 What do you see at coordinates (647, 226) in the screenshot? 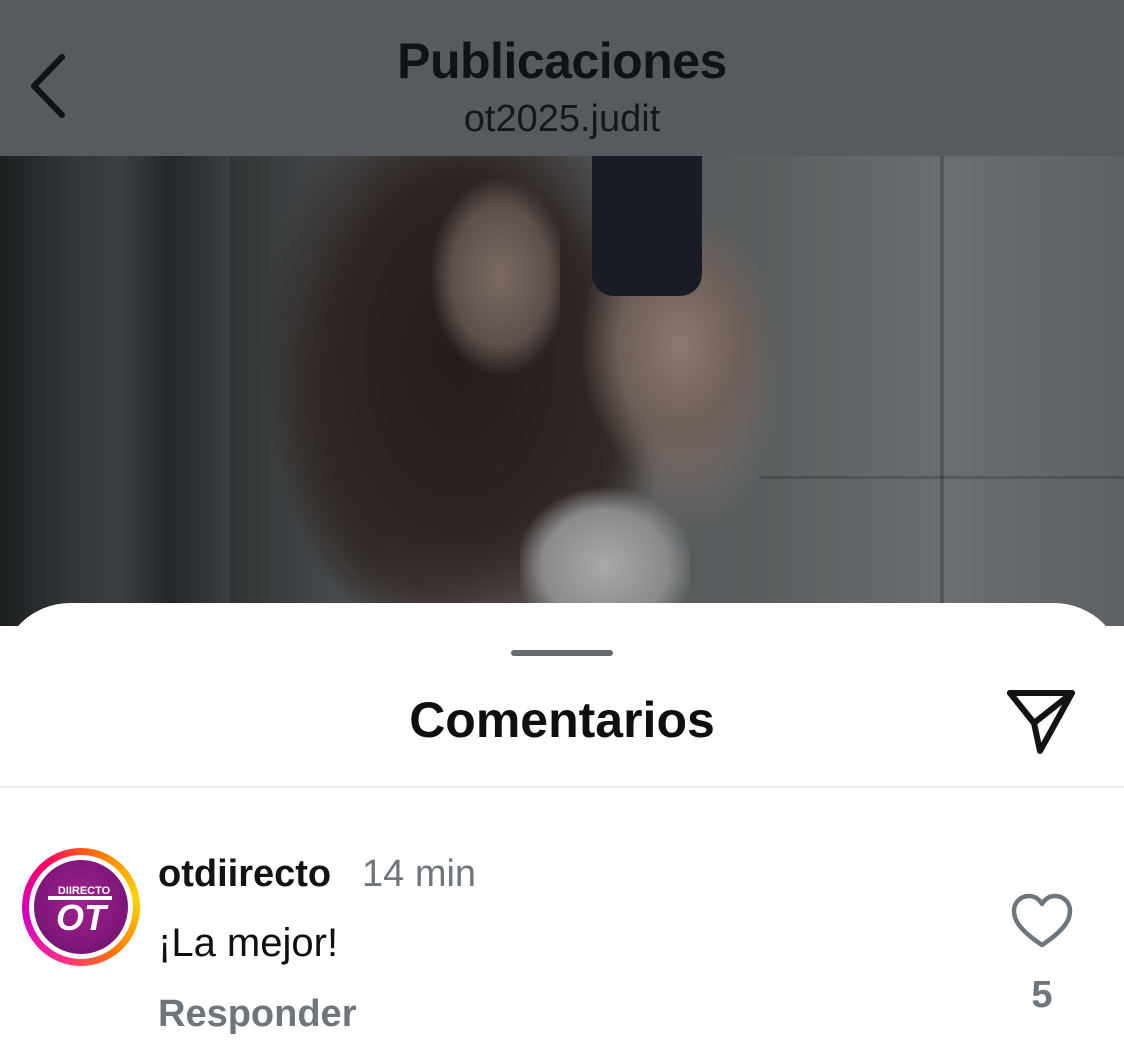
I see `photo-phone` at bounding box center [647, 226].